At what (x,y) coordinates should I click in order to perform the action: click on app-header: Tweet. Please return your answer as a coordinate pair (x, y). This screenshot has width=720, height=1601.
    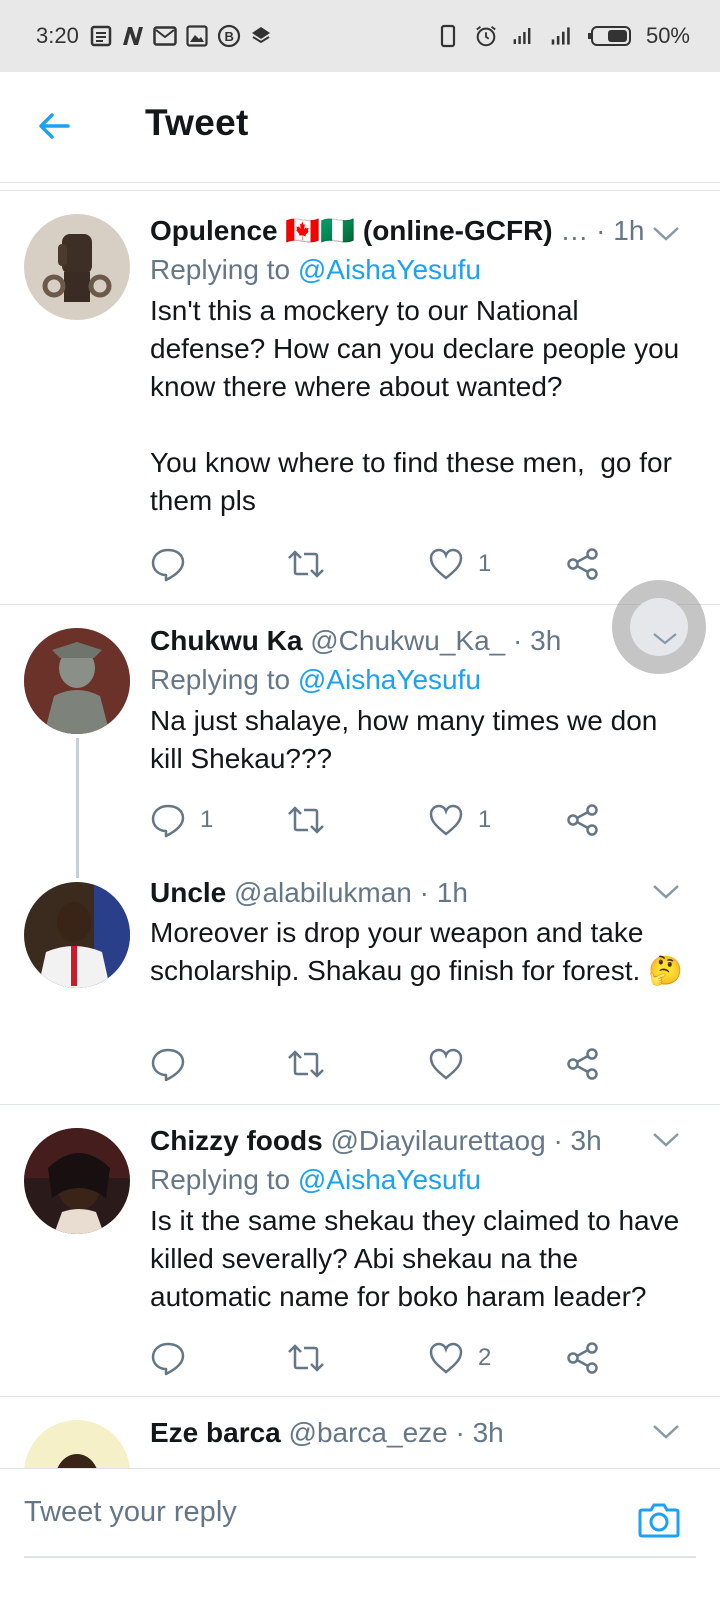
    Looking at the image, I should click on (360, 127).